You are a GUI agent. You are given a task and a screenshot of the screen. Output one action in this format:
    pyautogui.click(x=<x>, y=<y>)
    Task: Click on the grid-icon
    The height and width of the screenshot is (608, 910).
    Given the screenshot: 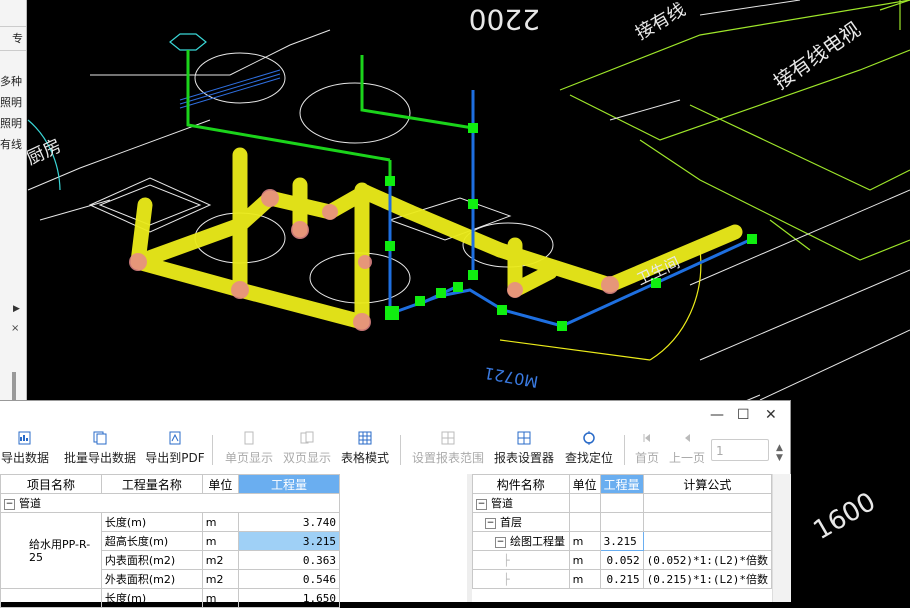 What is the action you would take?
    pyautogui.click(x=448, y=438)
    